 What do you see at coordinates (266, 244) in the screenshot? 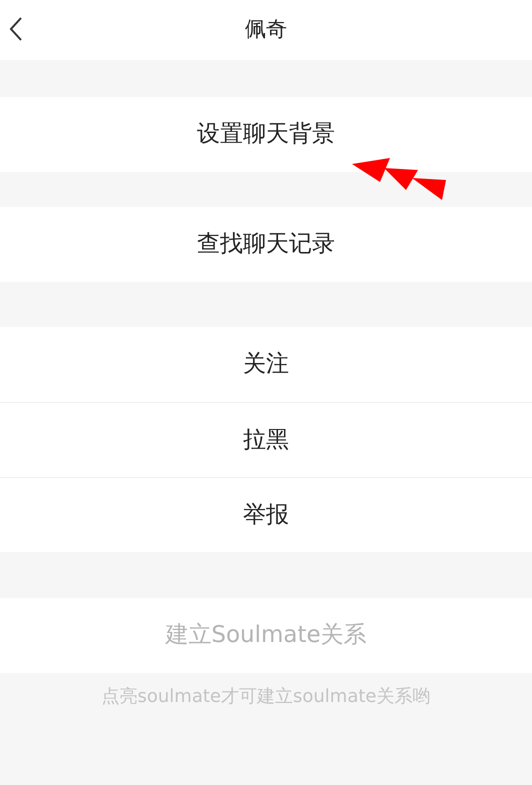
I see `menu-item: 查找聊天记录` at bounding box center [266, 244].